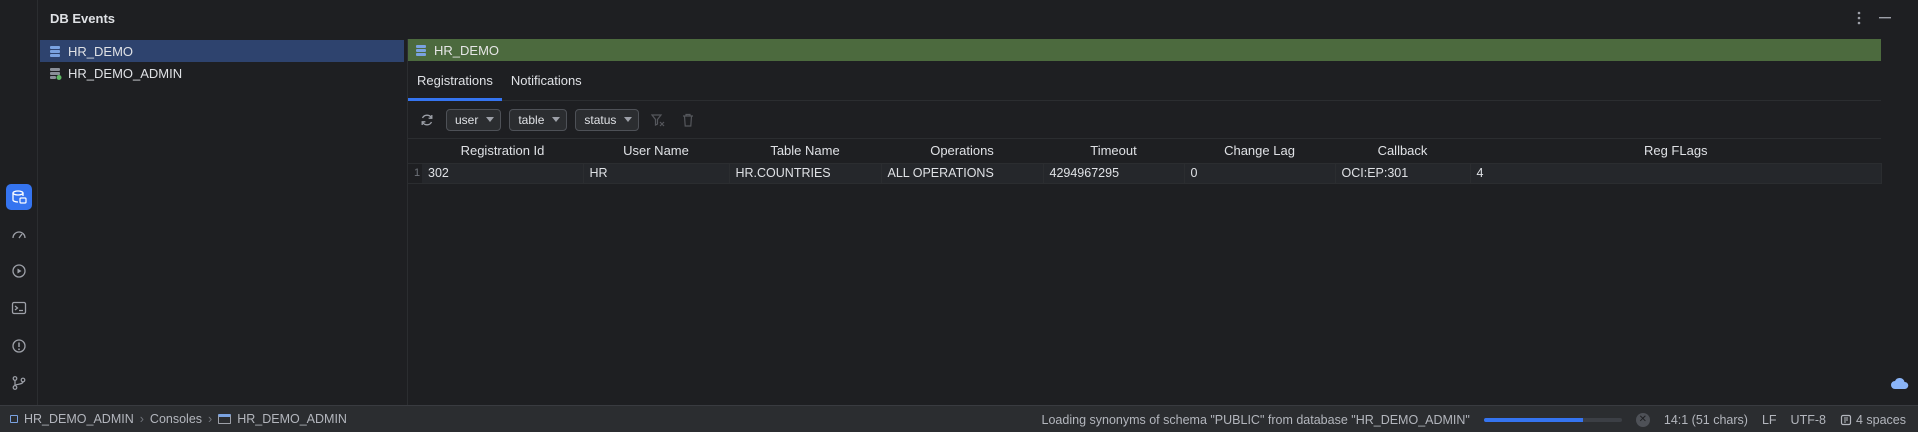 The width and height of the screenshot is (1918, 432). What do you see at coordinates (225, 419) in the screenshot?
I see `console-file-icon` at bounding box center [225, 419].